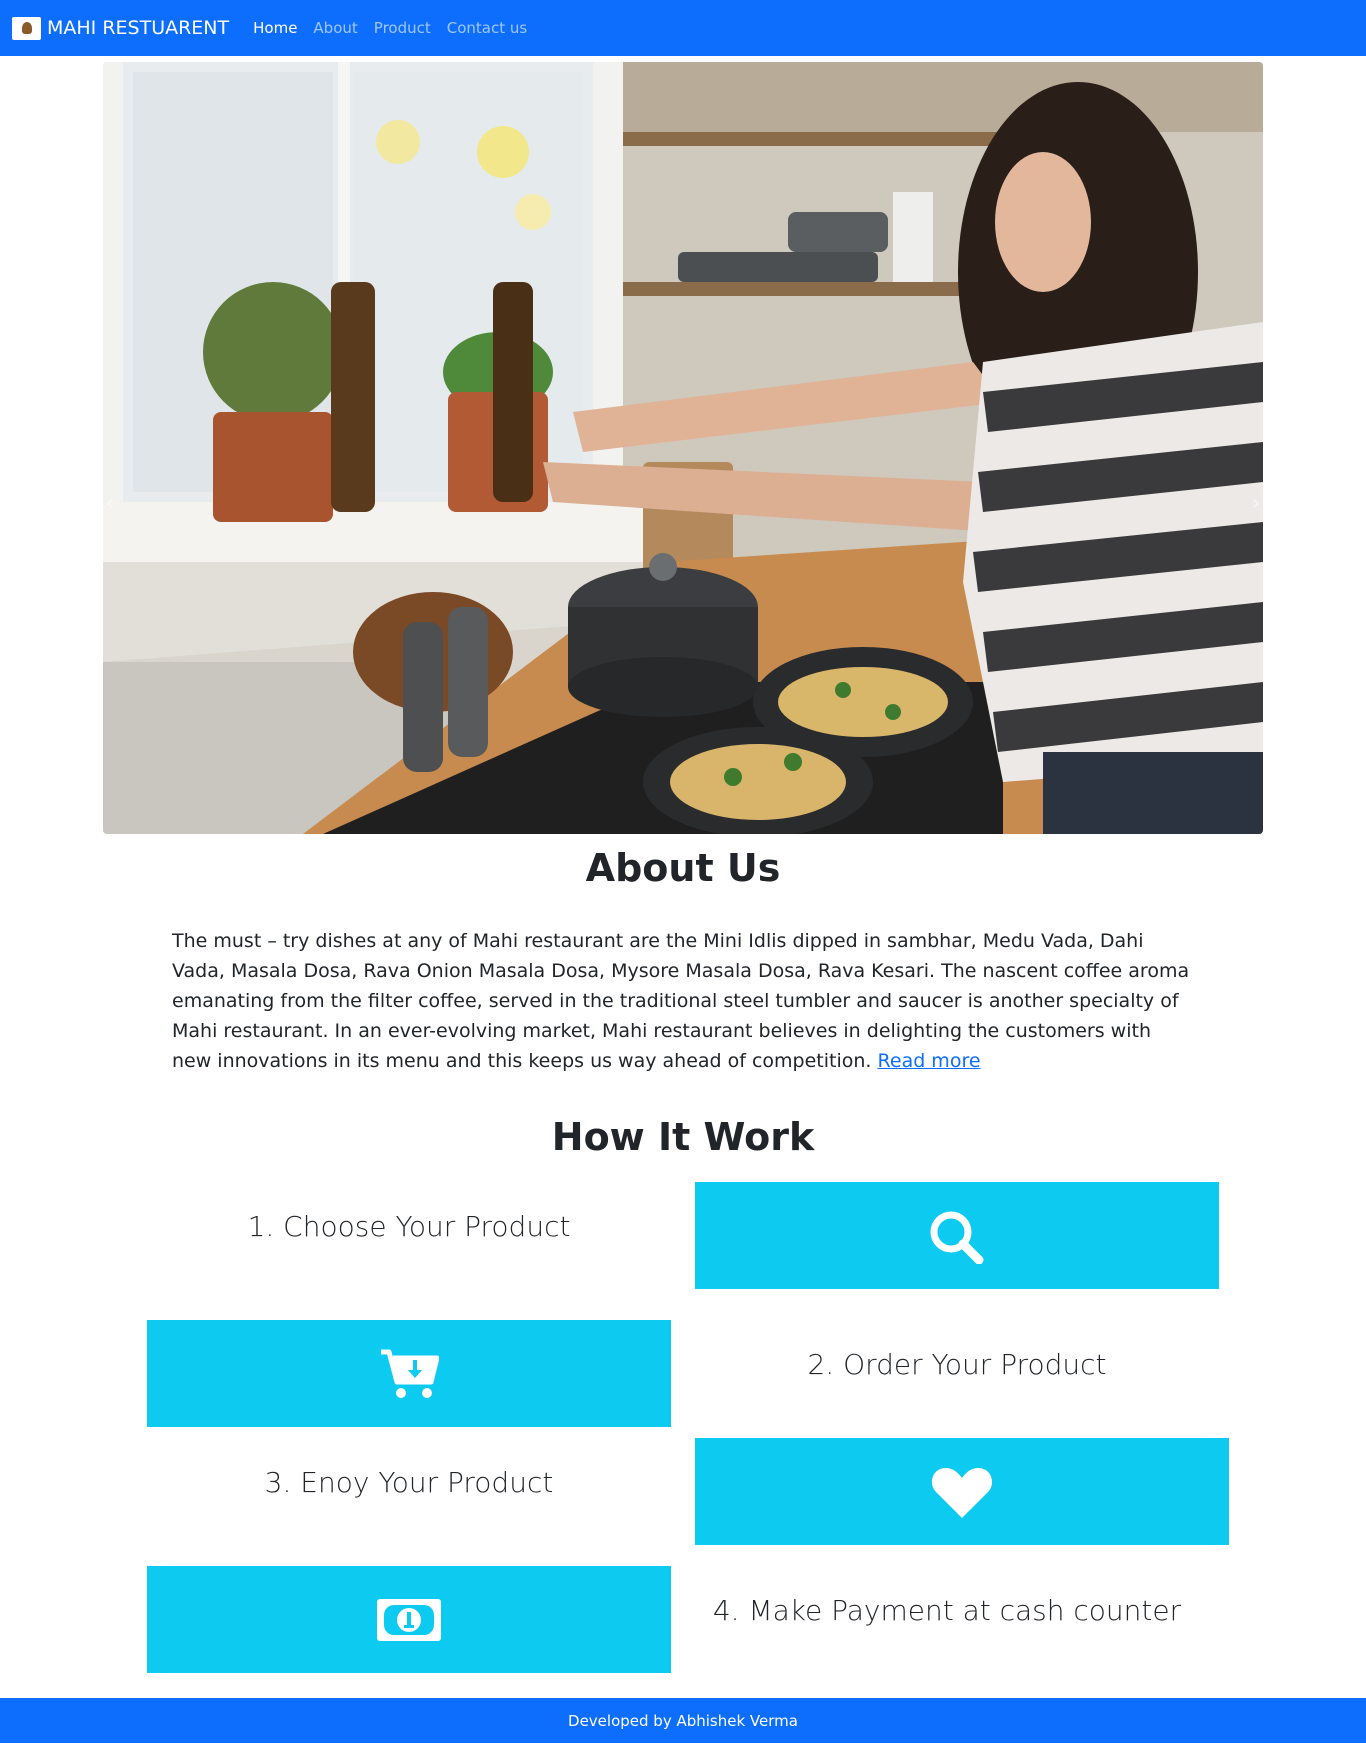 This screenshot has width=1366, height=1746. Describe the element at coordinates (138, 28) in the screenshot. I see `brand-name: MAHI RESTUARENT` at that location.